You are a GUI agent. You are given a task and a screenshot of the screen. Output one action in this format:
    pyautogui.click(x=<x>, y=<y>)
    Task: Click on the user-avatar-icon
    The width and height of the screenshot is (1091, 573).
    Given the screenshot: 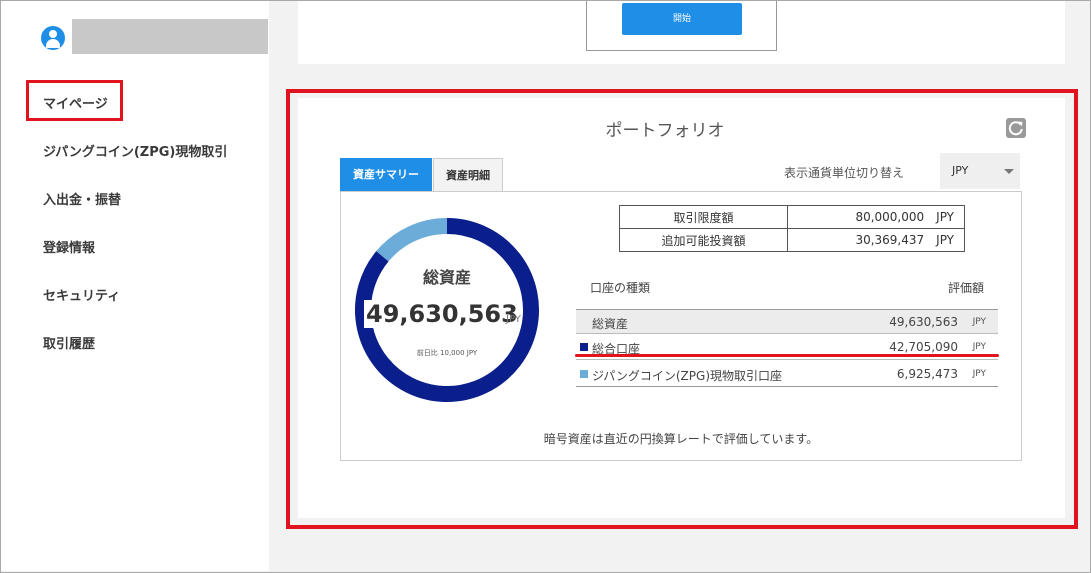 What is the action you would take?
    pyautogui.click(x=53, y=38)
    